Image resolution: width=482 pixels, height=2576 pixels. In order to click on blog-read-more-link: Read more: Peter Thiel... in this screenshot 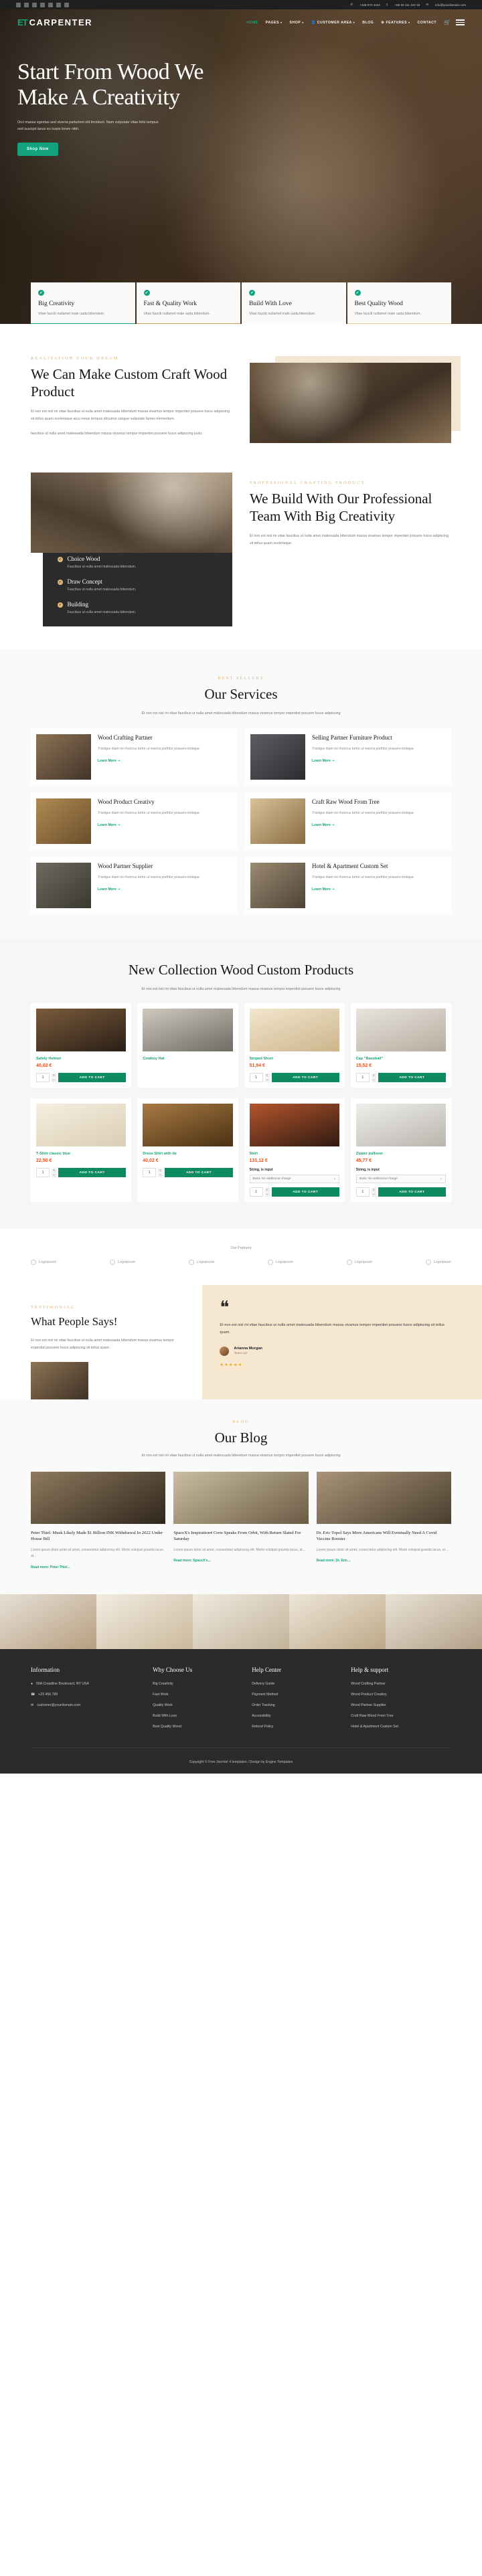, I will do `click(50, 1567)`.